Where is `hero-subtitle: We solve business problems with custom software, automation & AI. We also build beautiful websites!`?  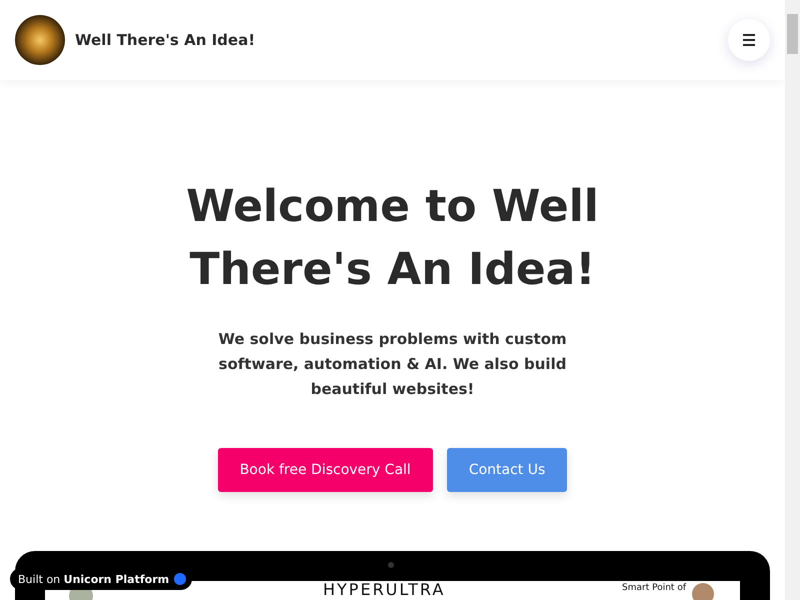
hero-subtitle: We solve business problems with custom software, automation & AI. We also build beautiful websites! is located at coordinates (392, 364).